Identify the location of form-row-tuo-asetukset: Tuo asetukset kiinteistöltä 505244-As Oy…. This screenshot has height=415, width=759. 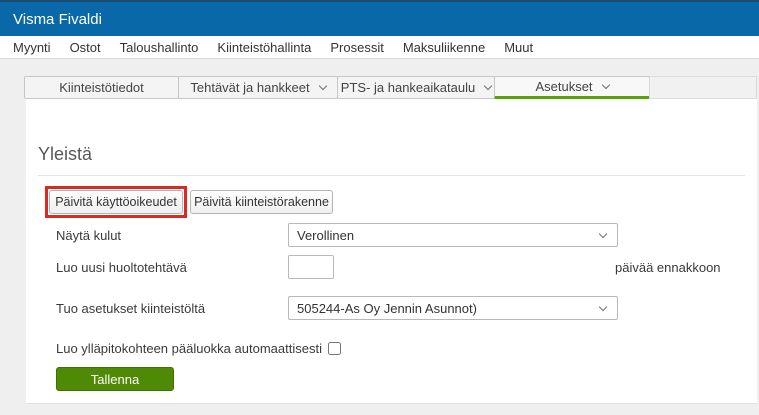
(400, 308).